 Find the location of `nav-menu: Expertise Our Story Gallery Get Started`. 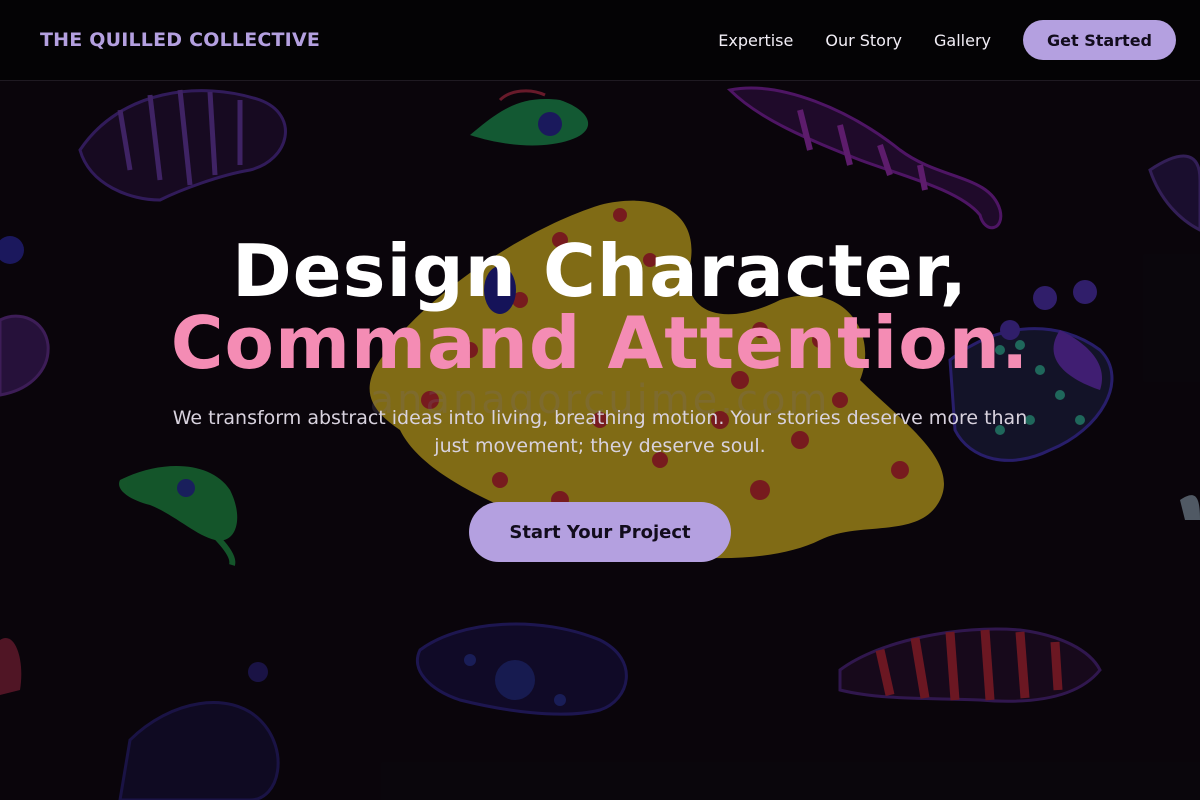

nav-menu: Expertise Our Story Gallery Get Started is located at coordinates (947, 40).